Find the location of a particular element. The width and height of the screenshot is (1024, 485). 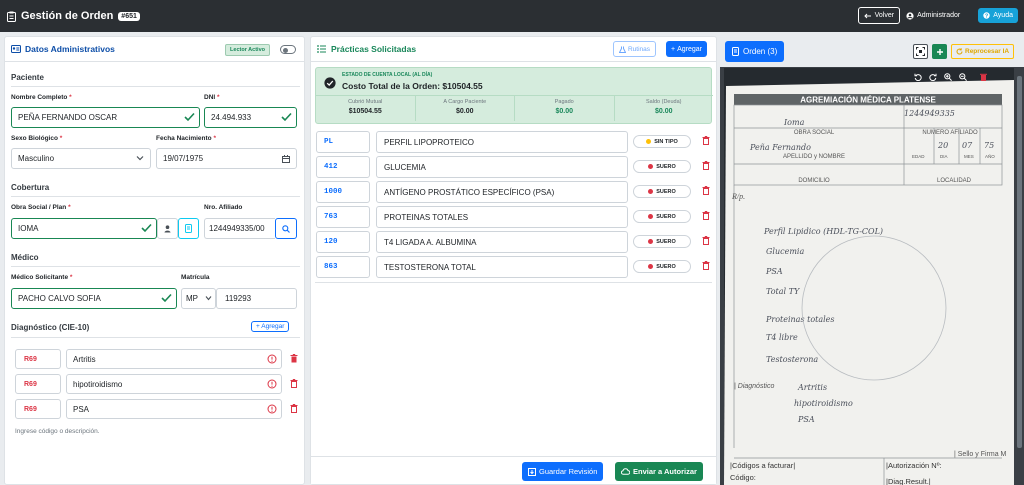

svg-text: Perfil Lipidico (HDL-TG-COL) is located at coordinates (823, 231).